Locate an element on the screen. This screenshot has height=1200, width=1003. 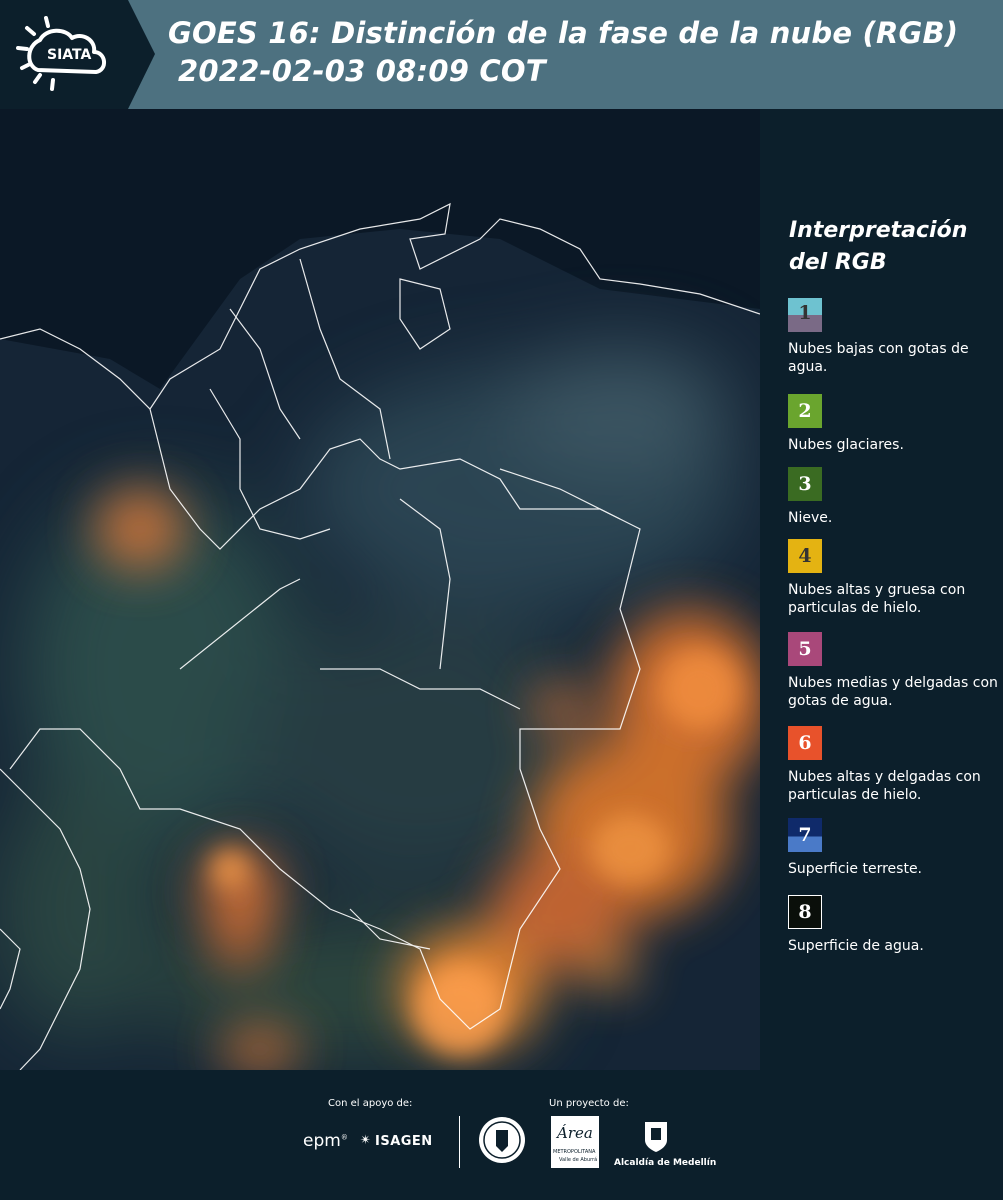
legend-label: Nieve. is located at coordinates (810, 518).